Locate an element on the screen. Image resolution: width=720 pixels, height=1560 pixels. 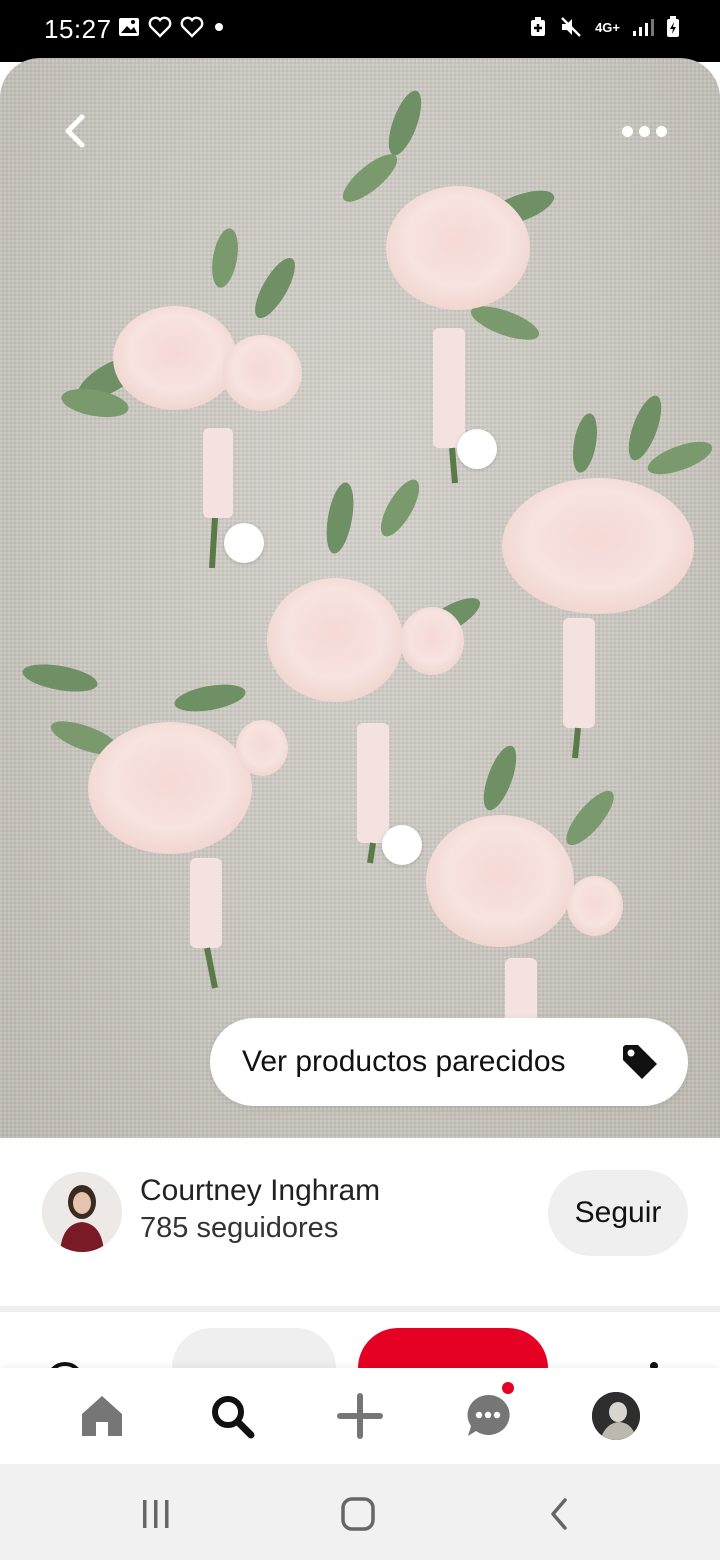
nav-home is located at coordinates (102, 1416).